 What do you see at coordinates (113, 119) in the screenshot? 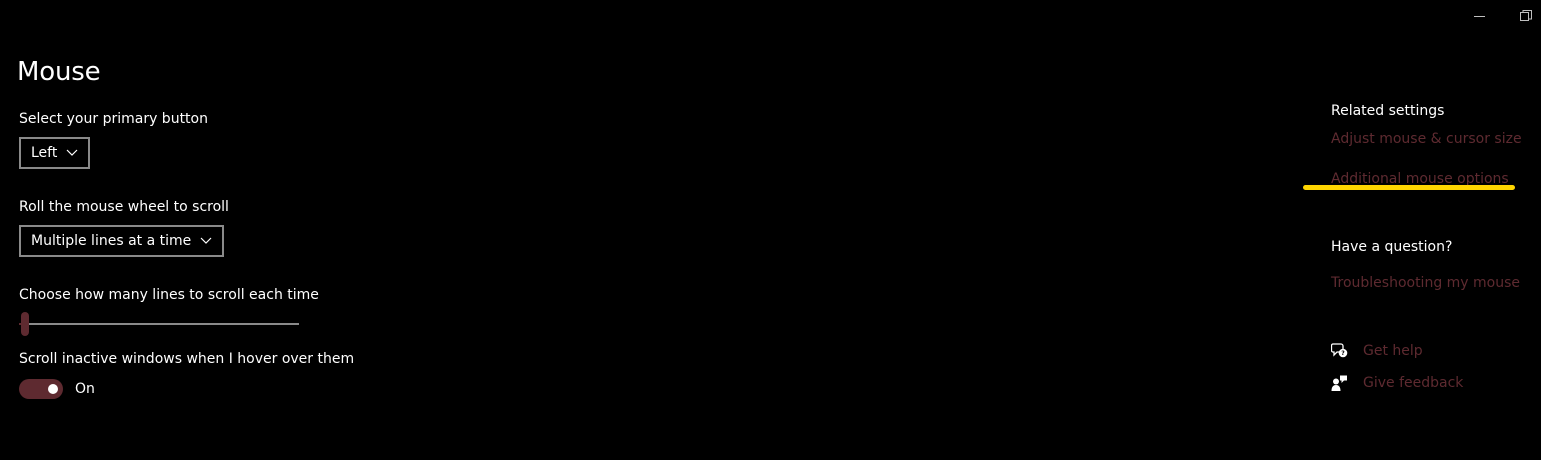
I see `primary-button-label: Select your primary button` at bounding box center [113, 119].